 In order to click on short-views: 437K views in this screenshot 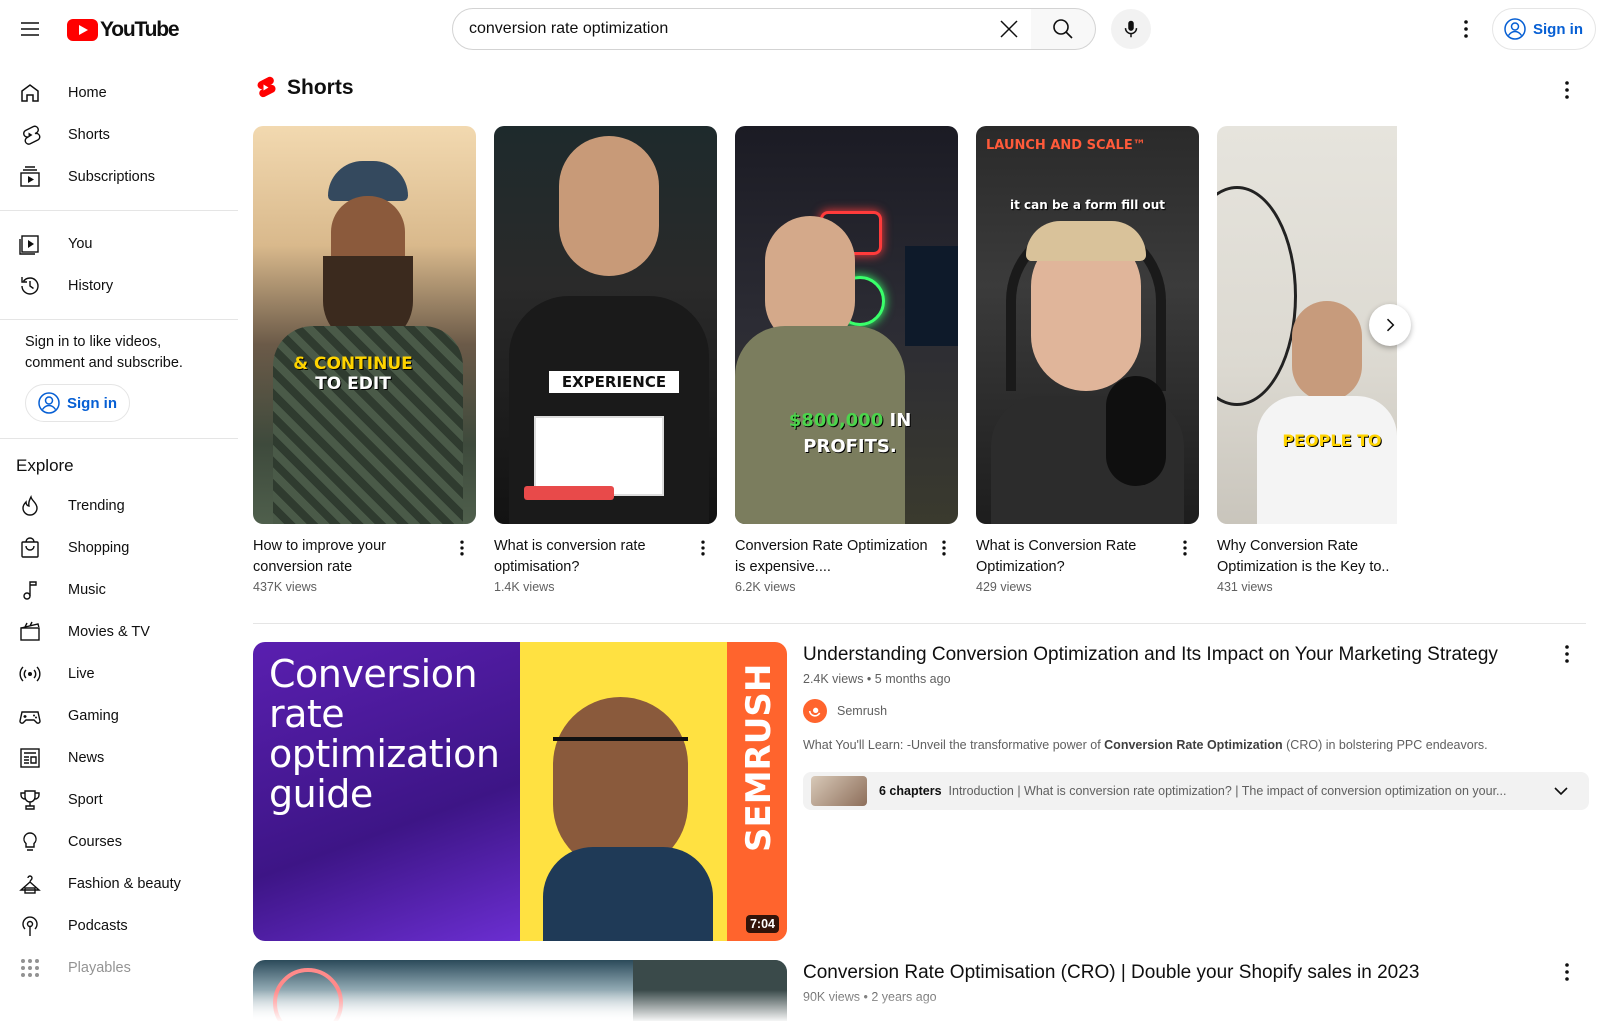, I will do `click(285, 587)`.